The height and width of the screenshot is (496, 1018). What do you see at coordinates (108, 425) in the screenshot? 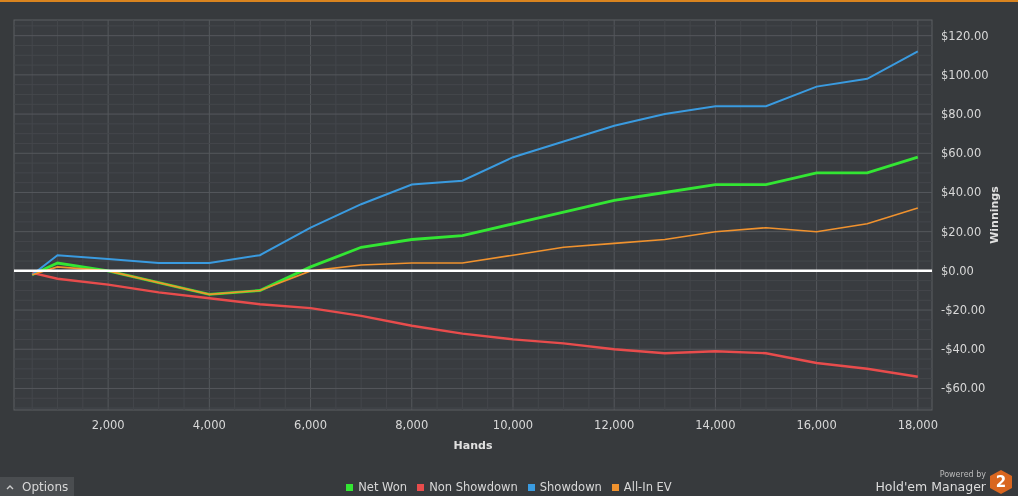
I see `x-tick-label: 2,000` at bounding box center [108, 425].